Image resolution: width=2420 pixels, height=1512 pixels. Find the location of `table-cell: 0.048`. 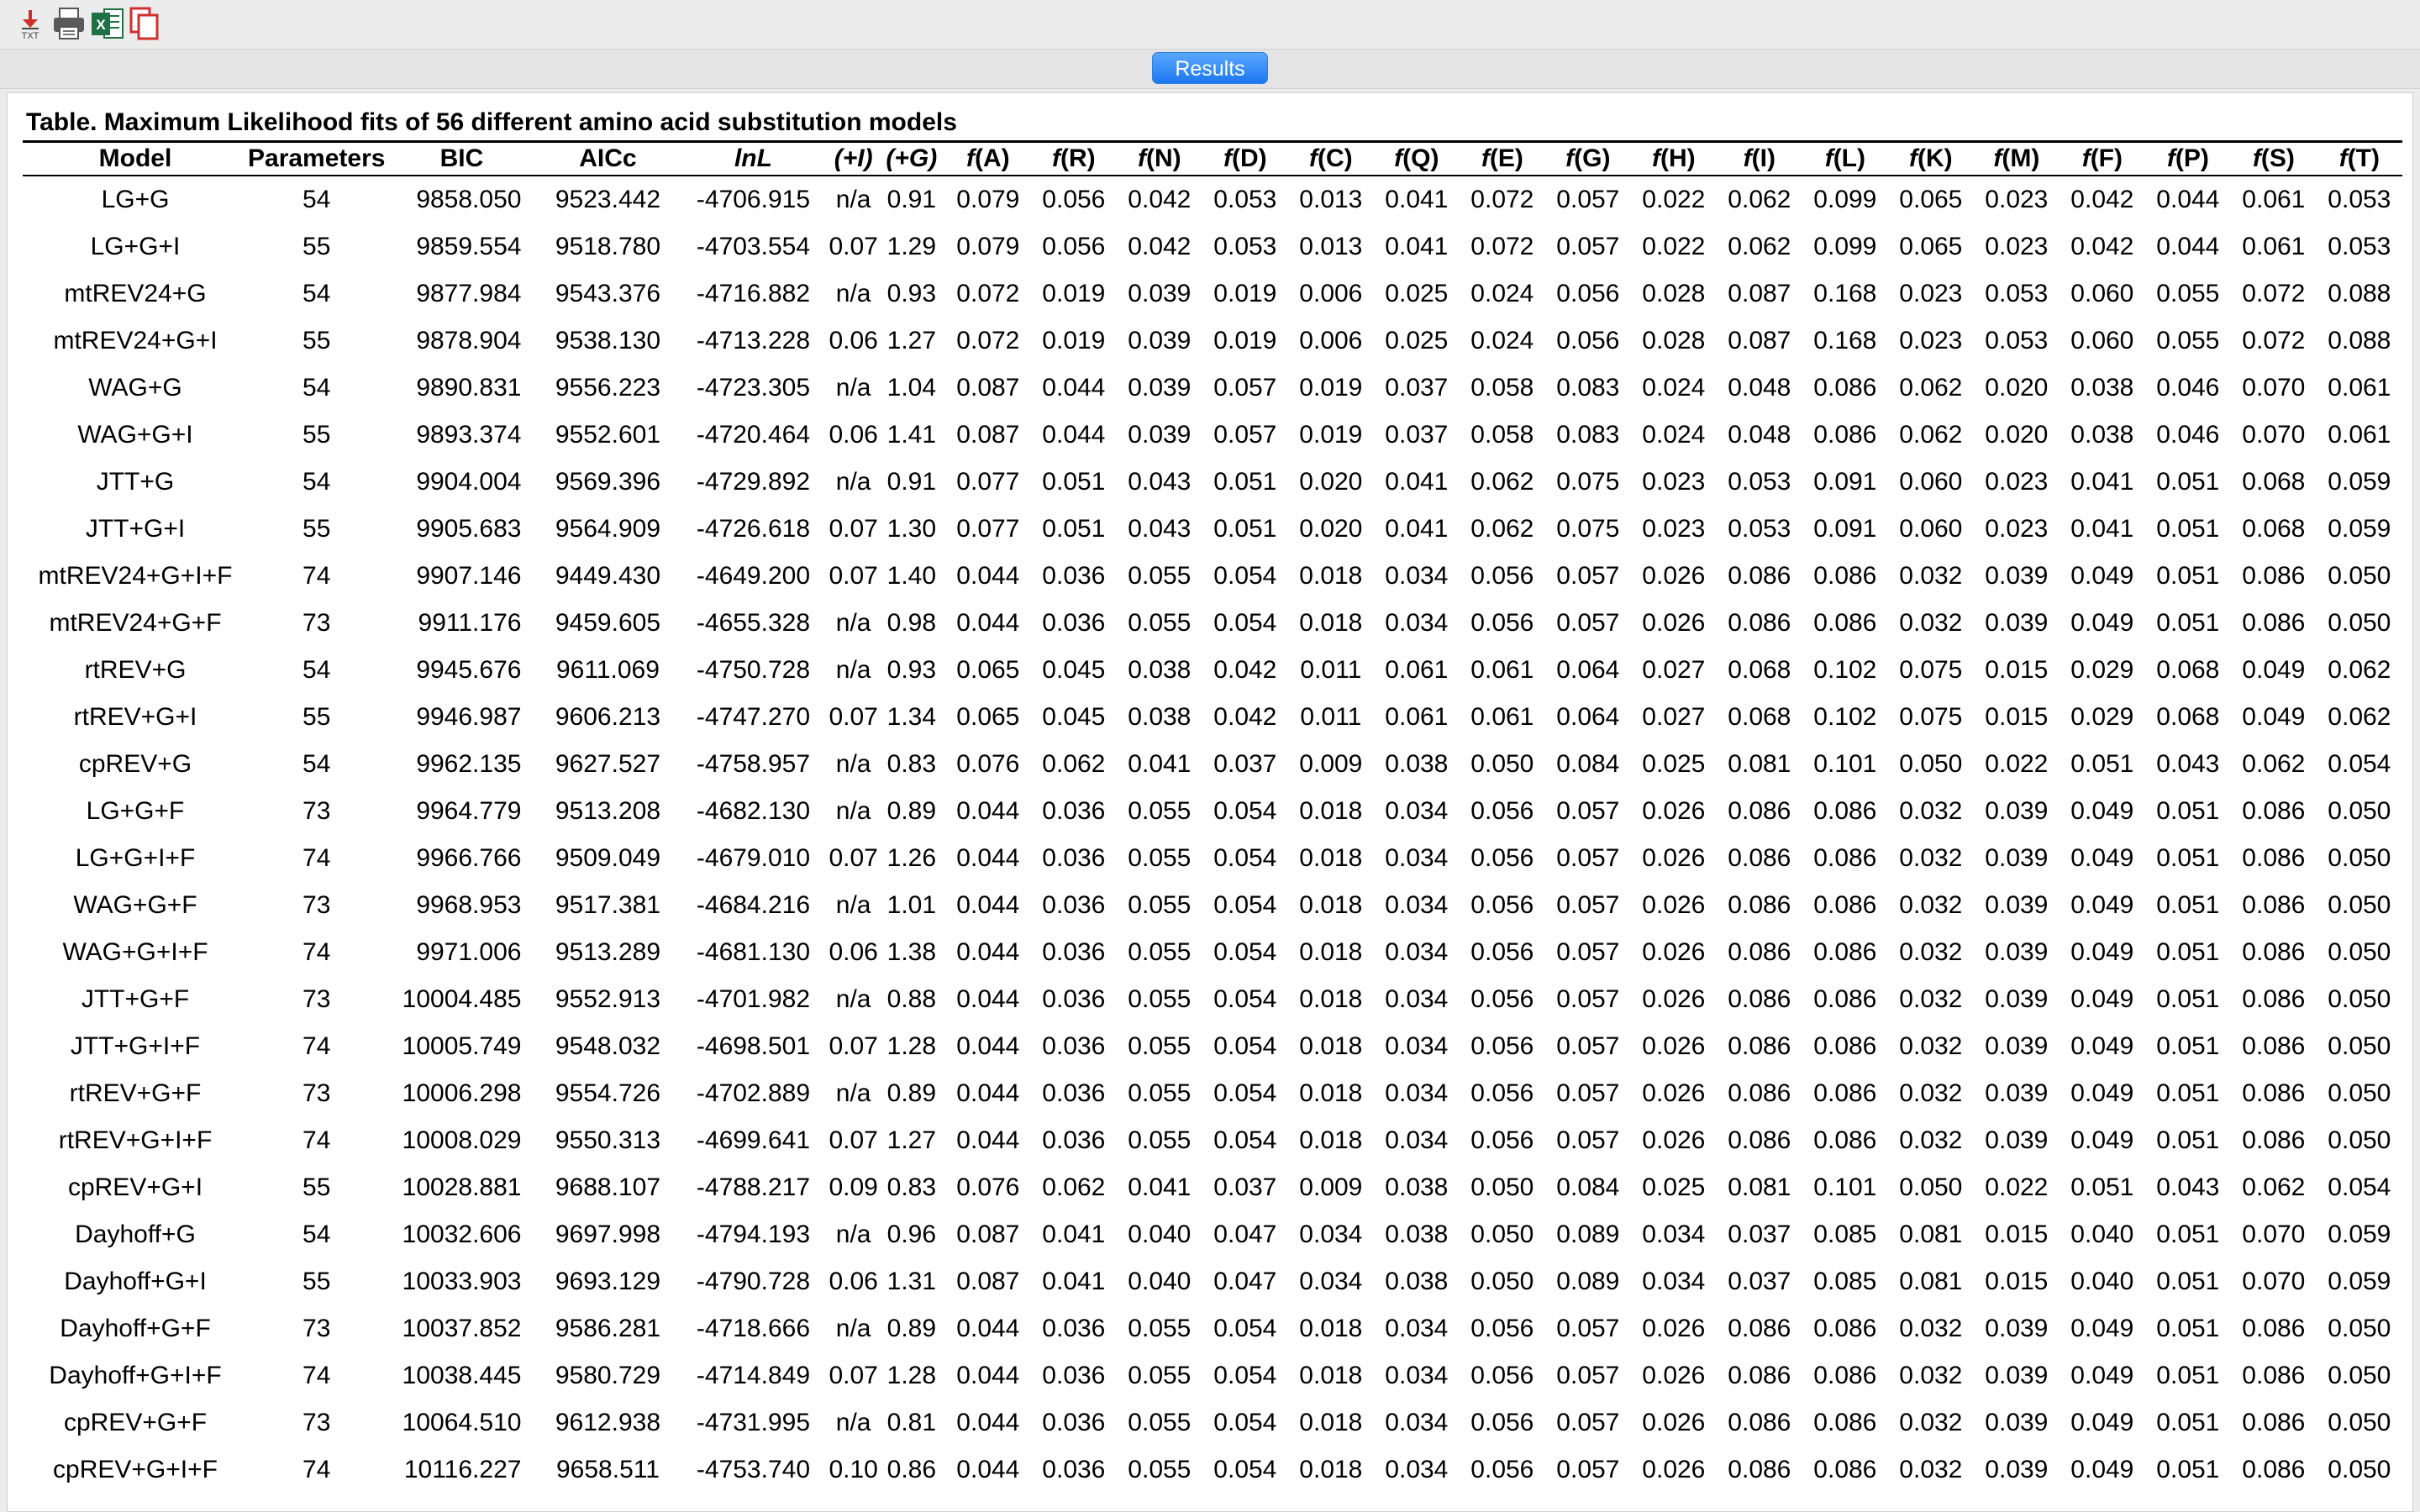

table-cell: 0.048 is located at coordinates (1759, 387).